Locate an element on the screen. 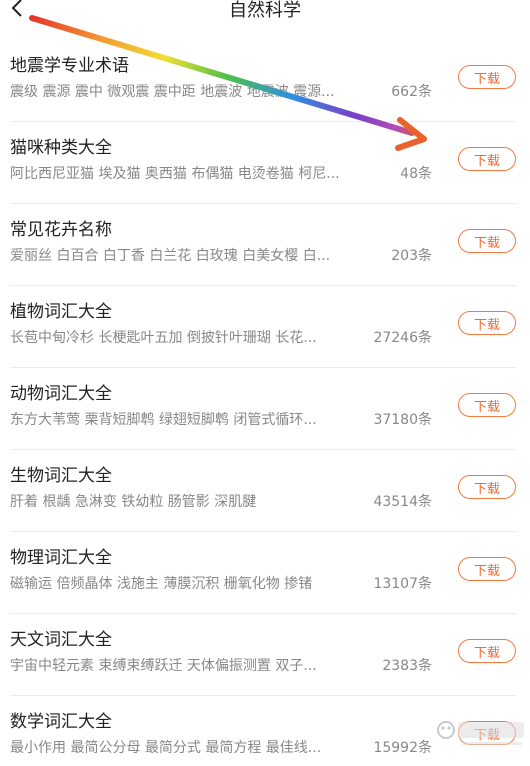 The image size is (530, 766). list-item-title: 常见花卉名称 is located at coordinates (61, 230).